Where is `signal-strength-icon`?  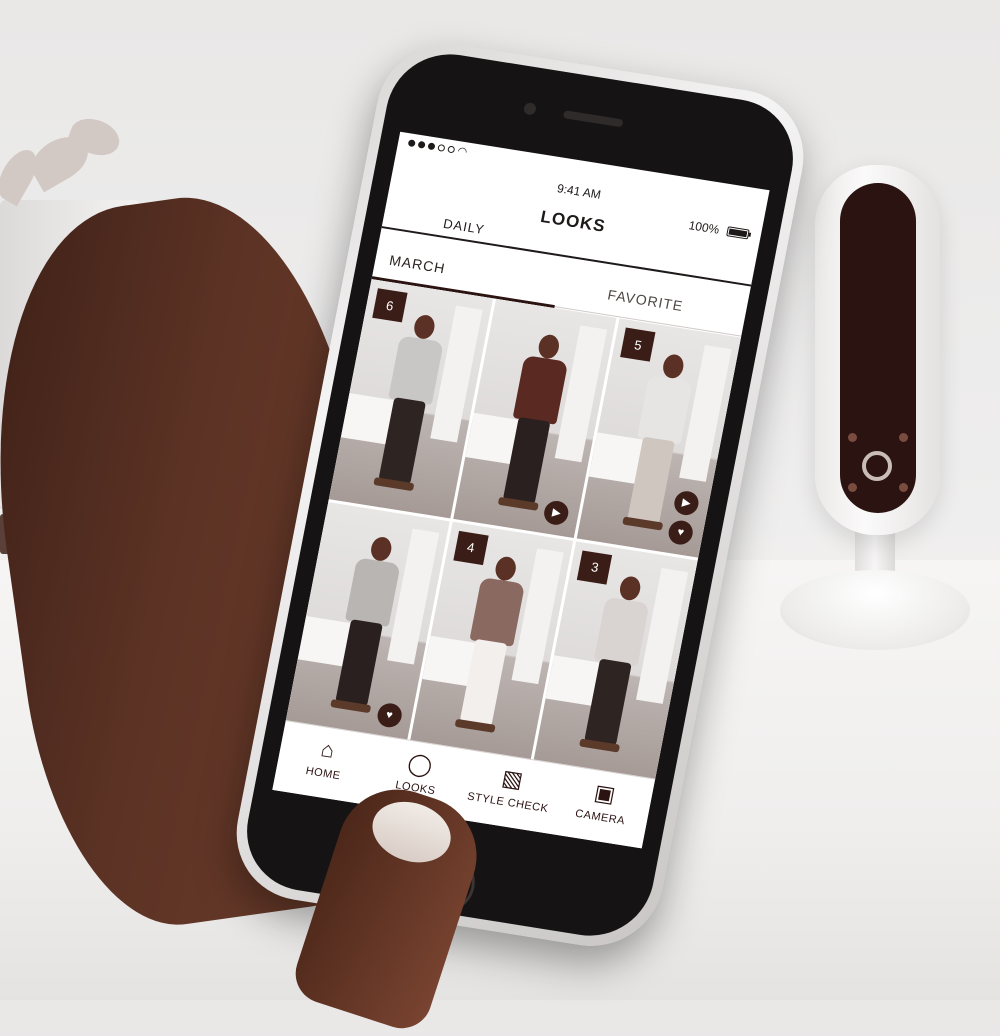
signal-strength-icon is located at coordinates (431, 146).